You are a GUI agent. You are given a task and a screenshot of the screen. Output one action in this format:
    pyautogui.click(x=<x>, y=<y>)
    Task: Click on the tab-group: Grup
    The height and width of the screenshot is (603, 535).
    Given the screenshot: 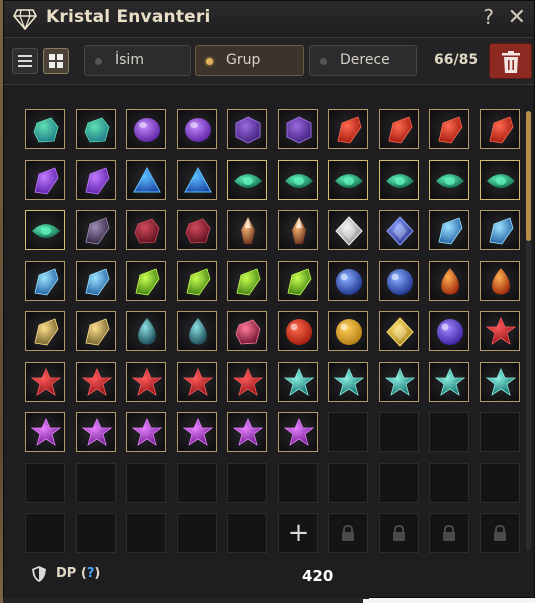 What is the action you would take?
    pyautogui.click(x=249, y=60)
    